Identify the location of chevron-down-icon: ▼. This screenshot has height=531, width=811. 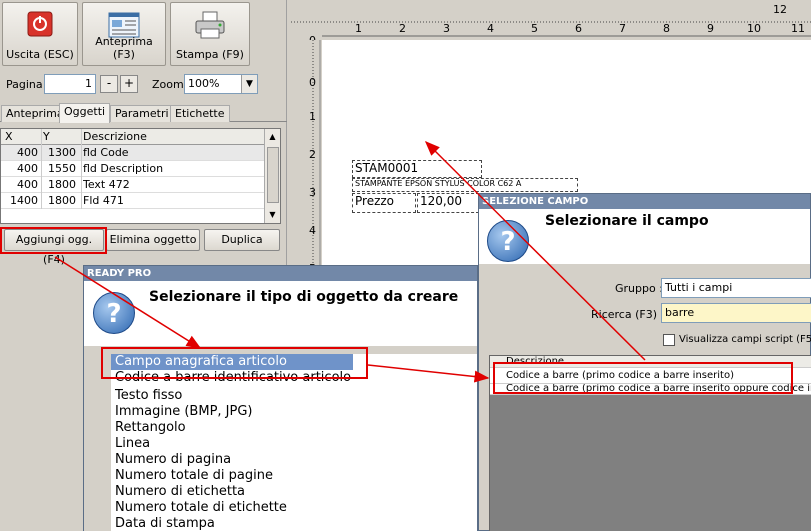
(249, 84).